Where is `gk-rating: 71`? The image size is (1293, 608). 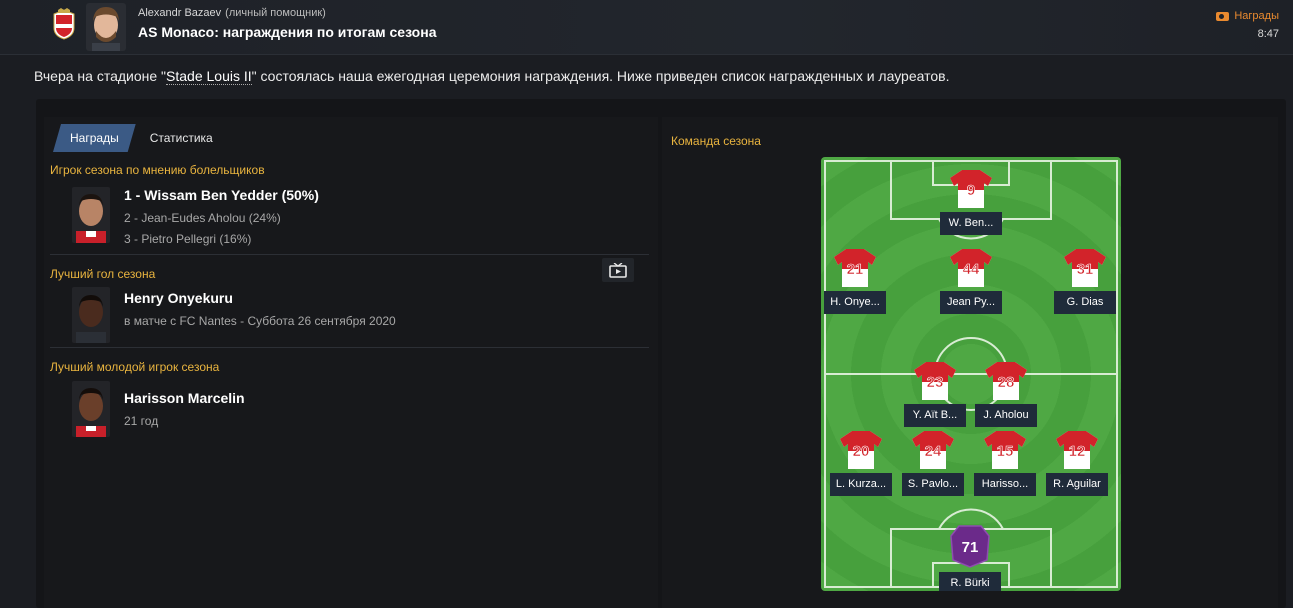 gk-rating: 71 is located at coordinates (970, 547).